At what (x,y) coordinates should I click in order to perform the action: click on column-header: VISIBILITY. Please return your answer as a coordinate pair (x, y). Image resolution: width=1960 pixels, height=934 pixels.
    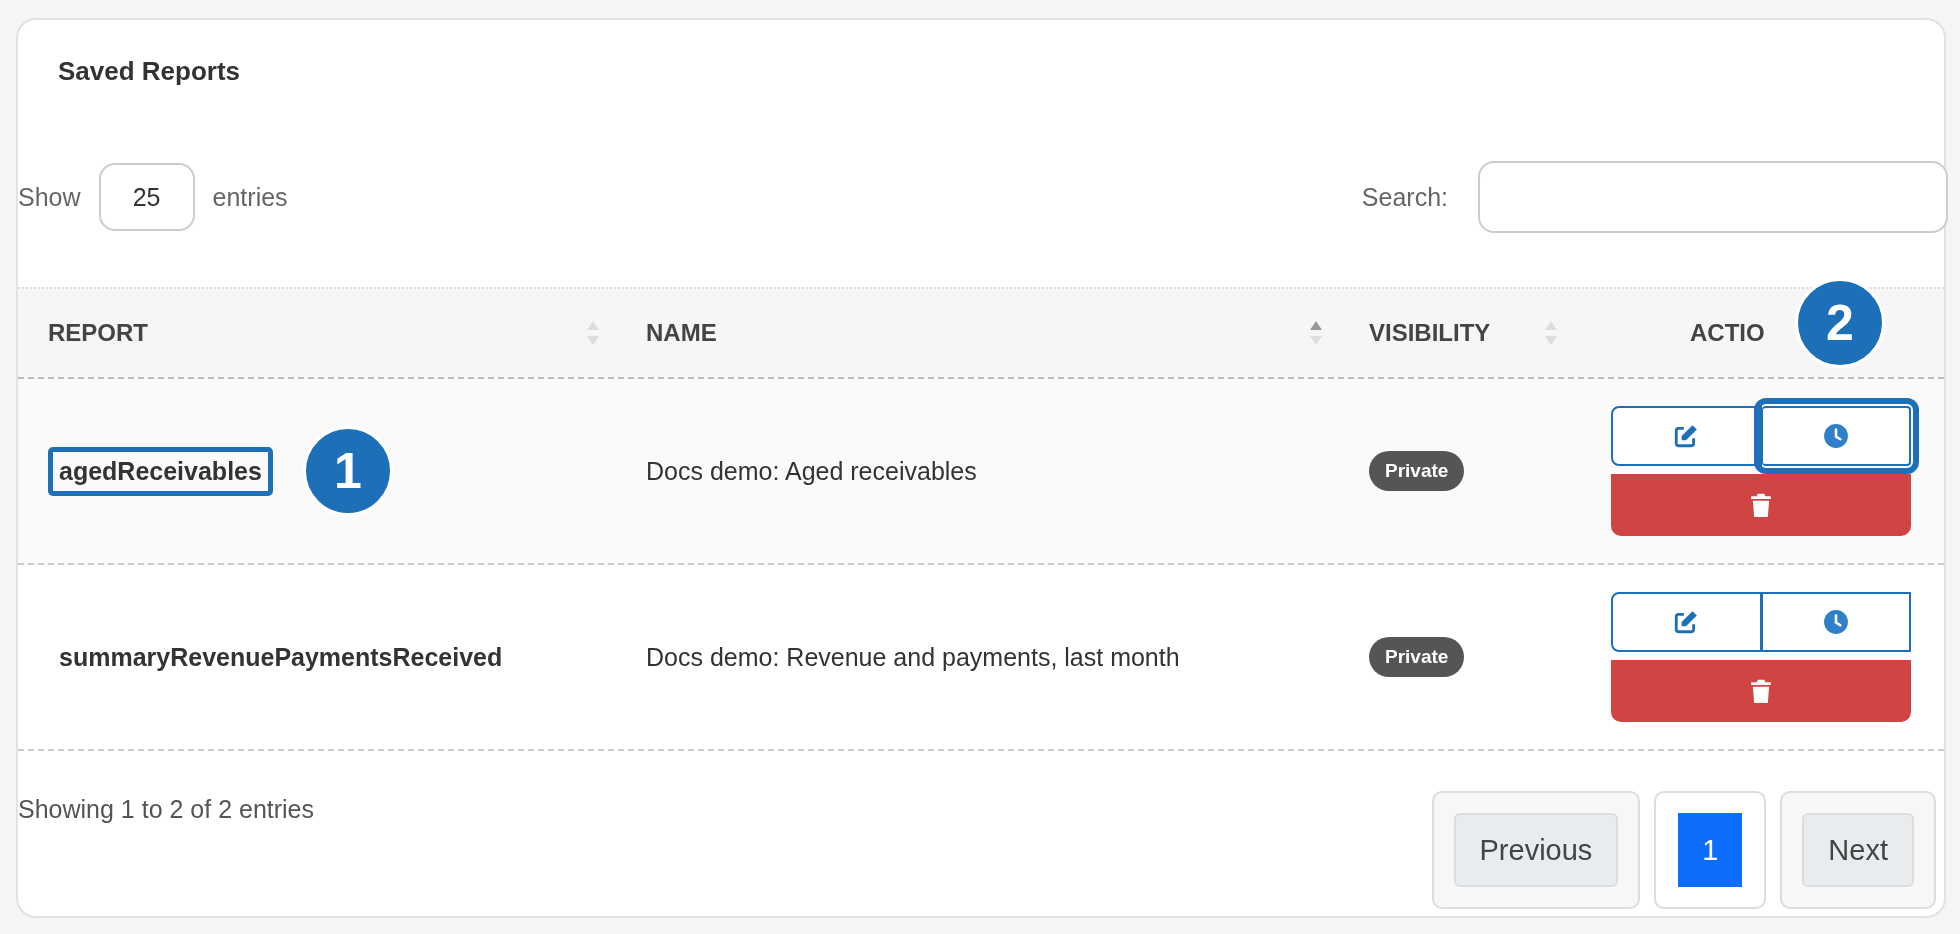
    Looking at the image, I should click on (1430, 333).